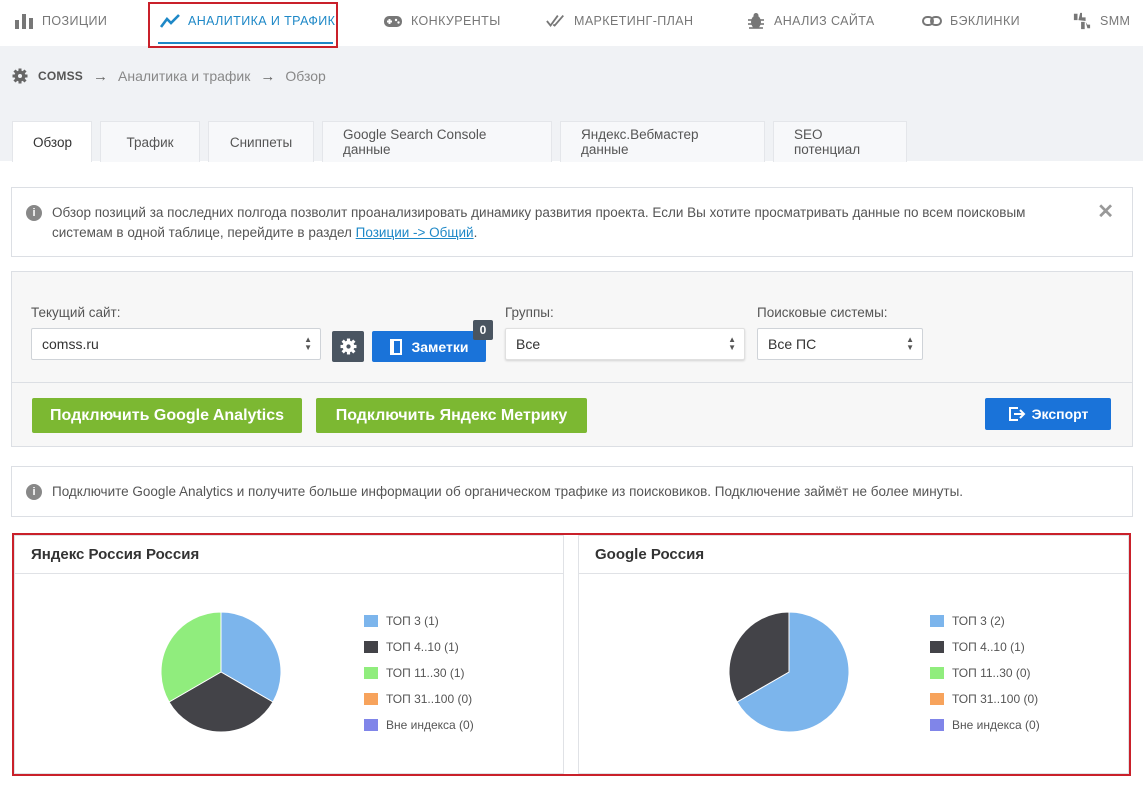 The height and width of the screenshot is (785, 1143). What do you see at coordinates (840, 344) in the screenshot?
I see `search-engines-select: Все ПС ▲ ▼` at bounding box center [840, 344].